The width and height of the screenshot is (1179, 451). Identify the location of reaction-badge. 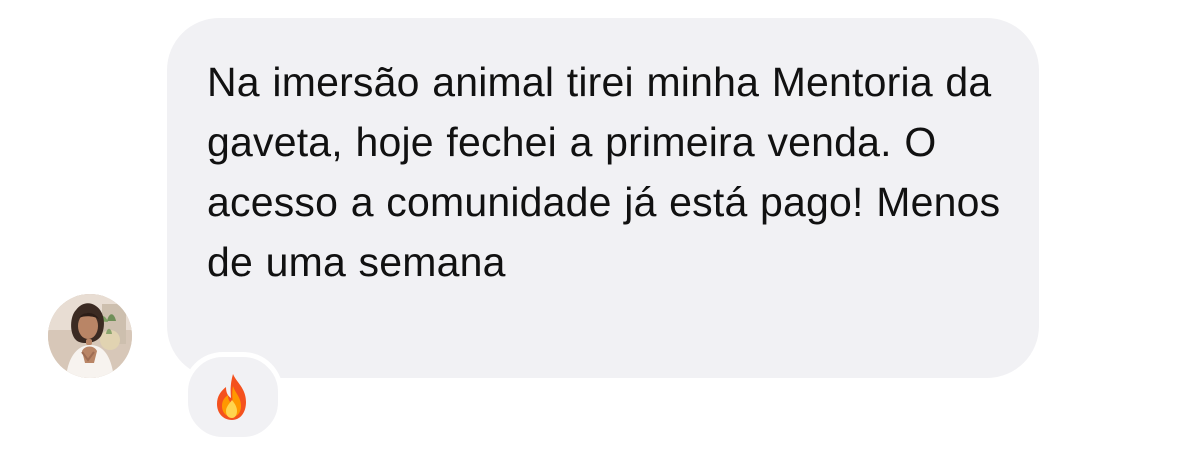
(233, 397).